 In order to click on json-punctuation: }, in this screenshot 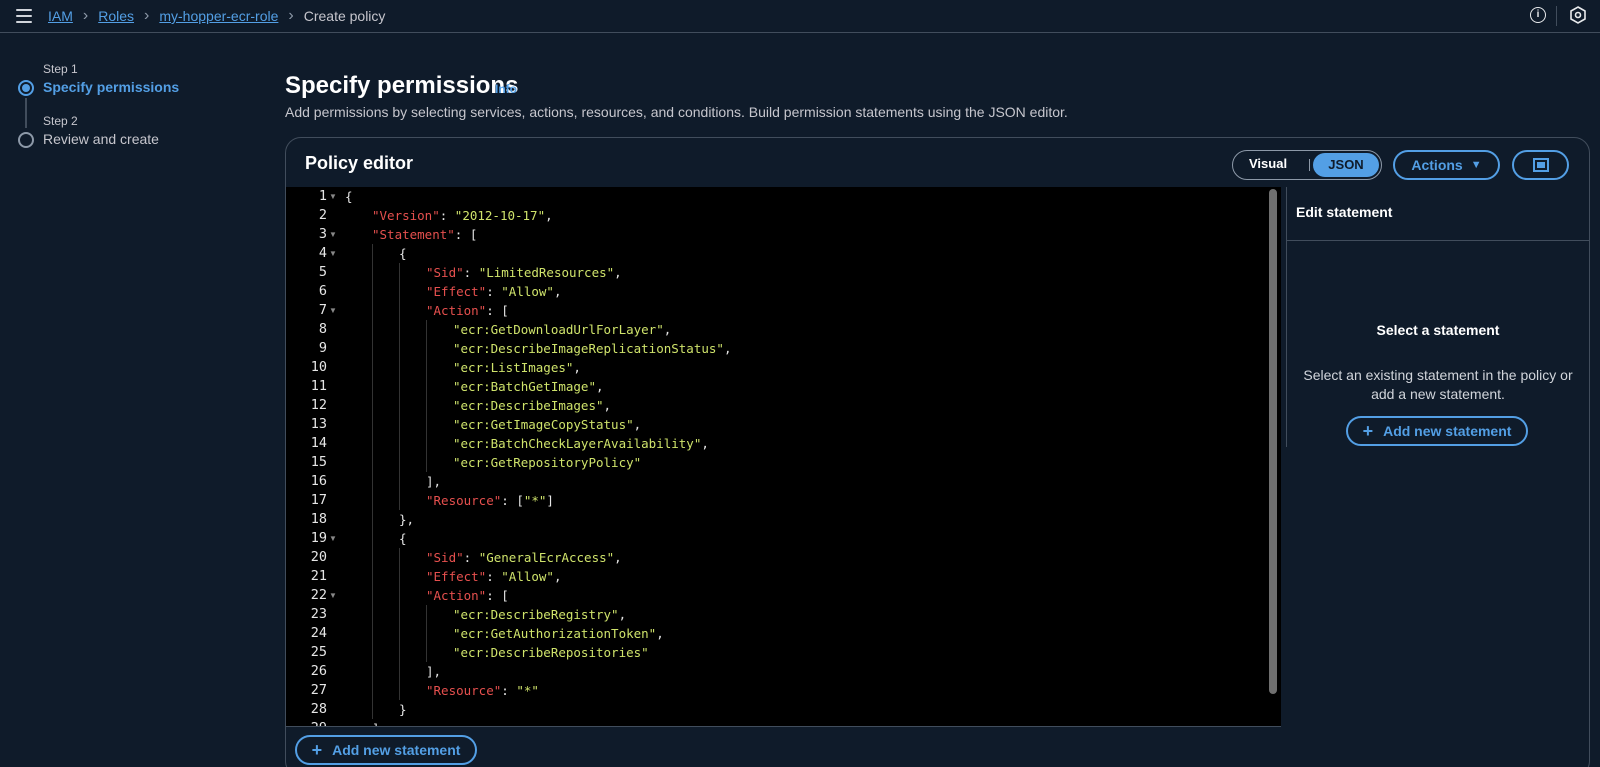, I will do `click(407, 519)`.